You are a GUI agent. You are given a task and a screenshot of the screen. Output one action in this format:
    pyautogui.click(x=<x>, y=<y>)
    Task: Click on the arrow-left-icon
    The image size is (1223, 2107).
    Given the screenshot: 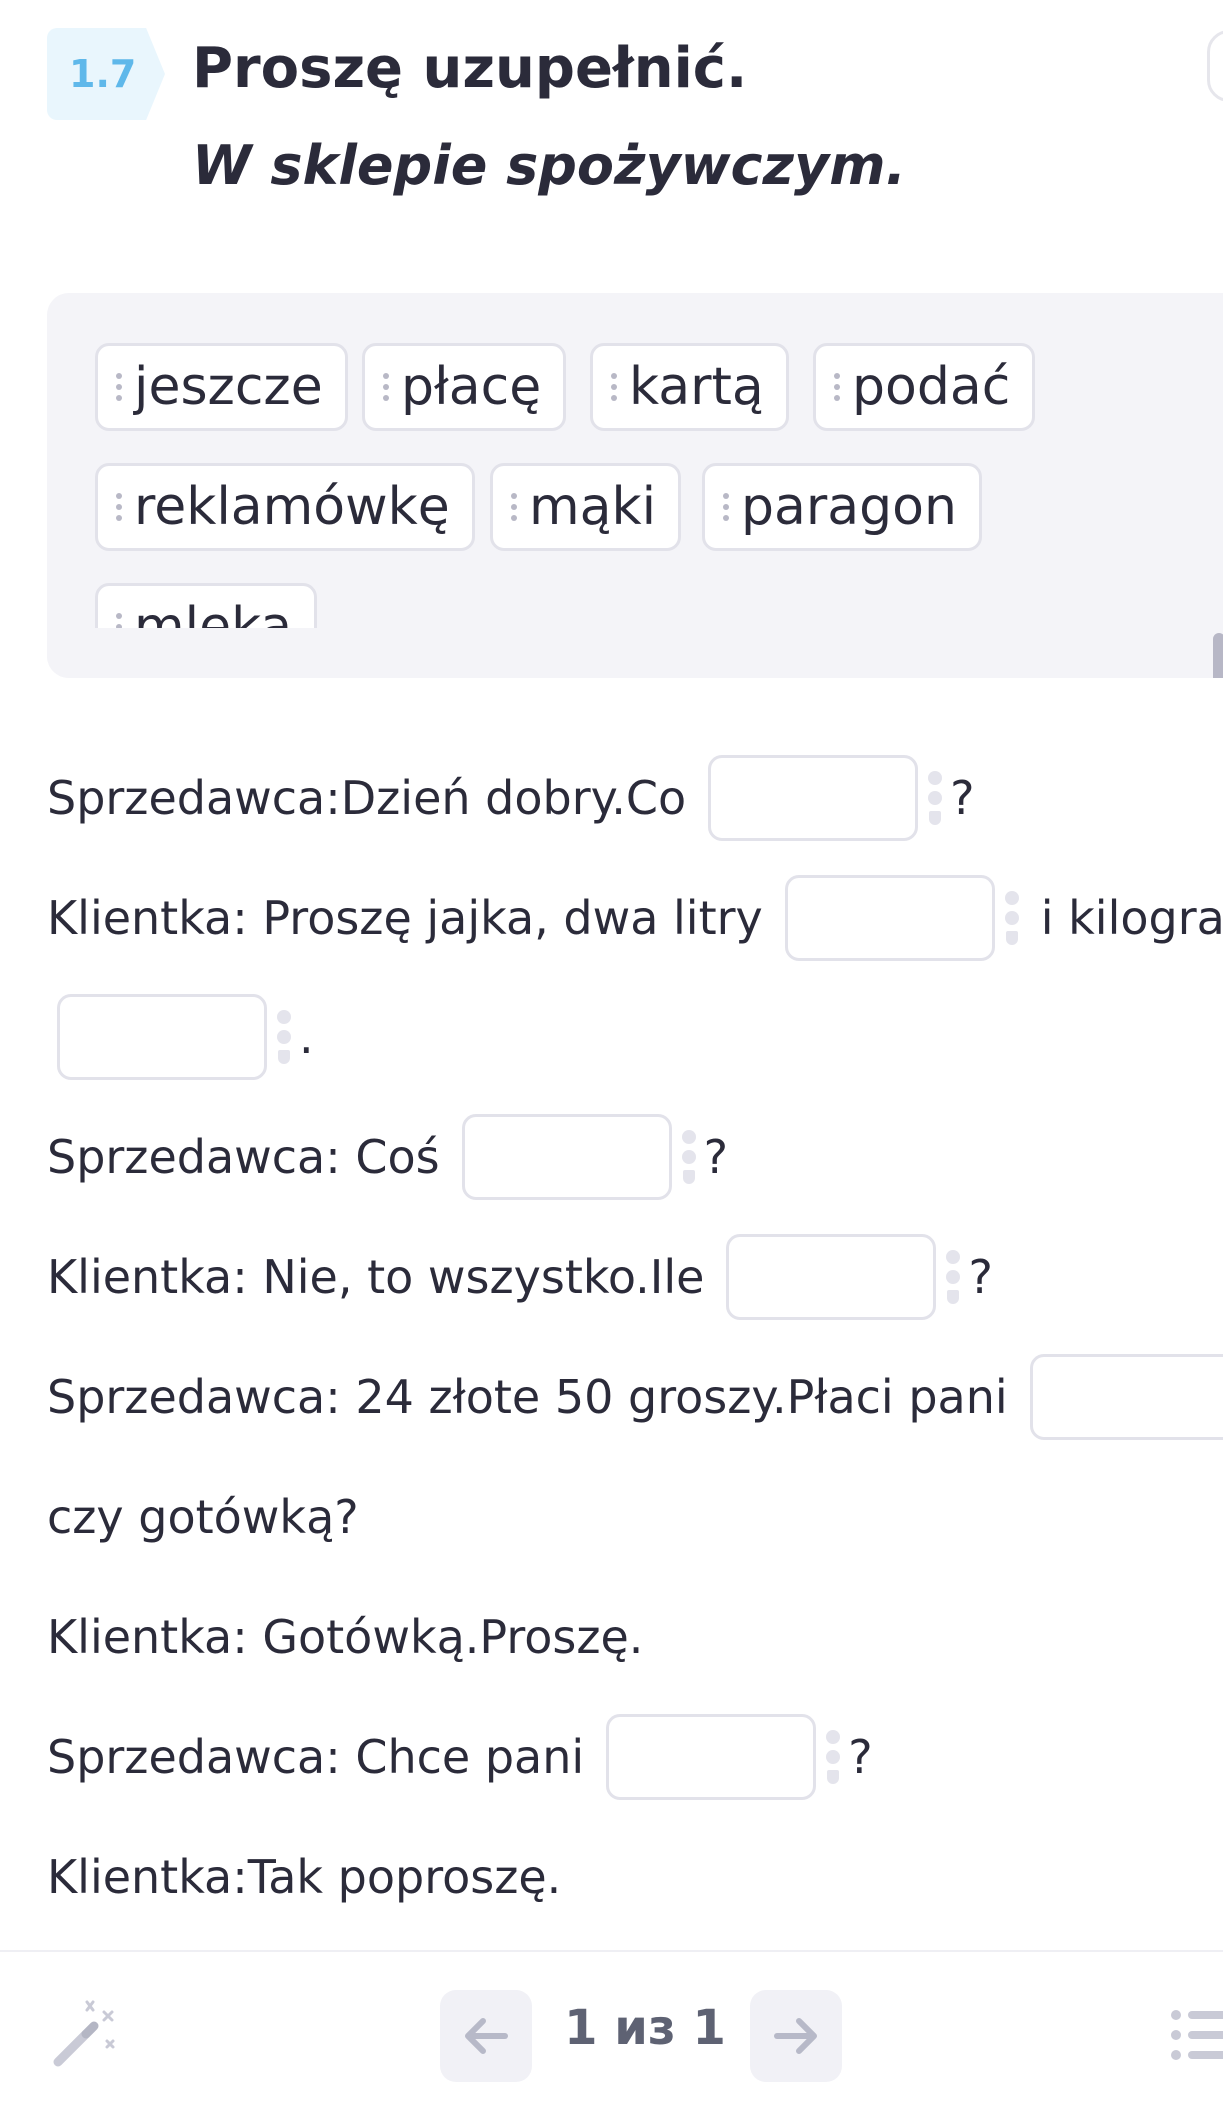 What is the action you would take?
    pyautogui.click(x=486, y=2036)
    